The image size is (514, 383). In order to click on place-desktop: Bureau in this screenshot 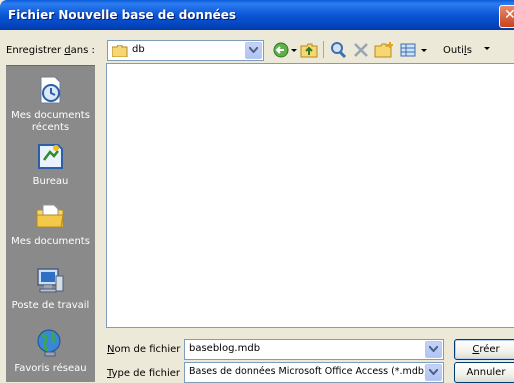, I will do `click(50, 163)`.